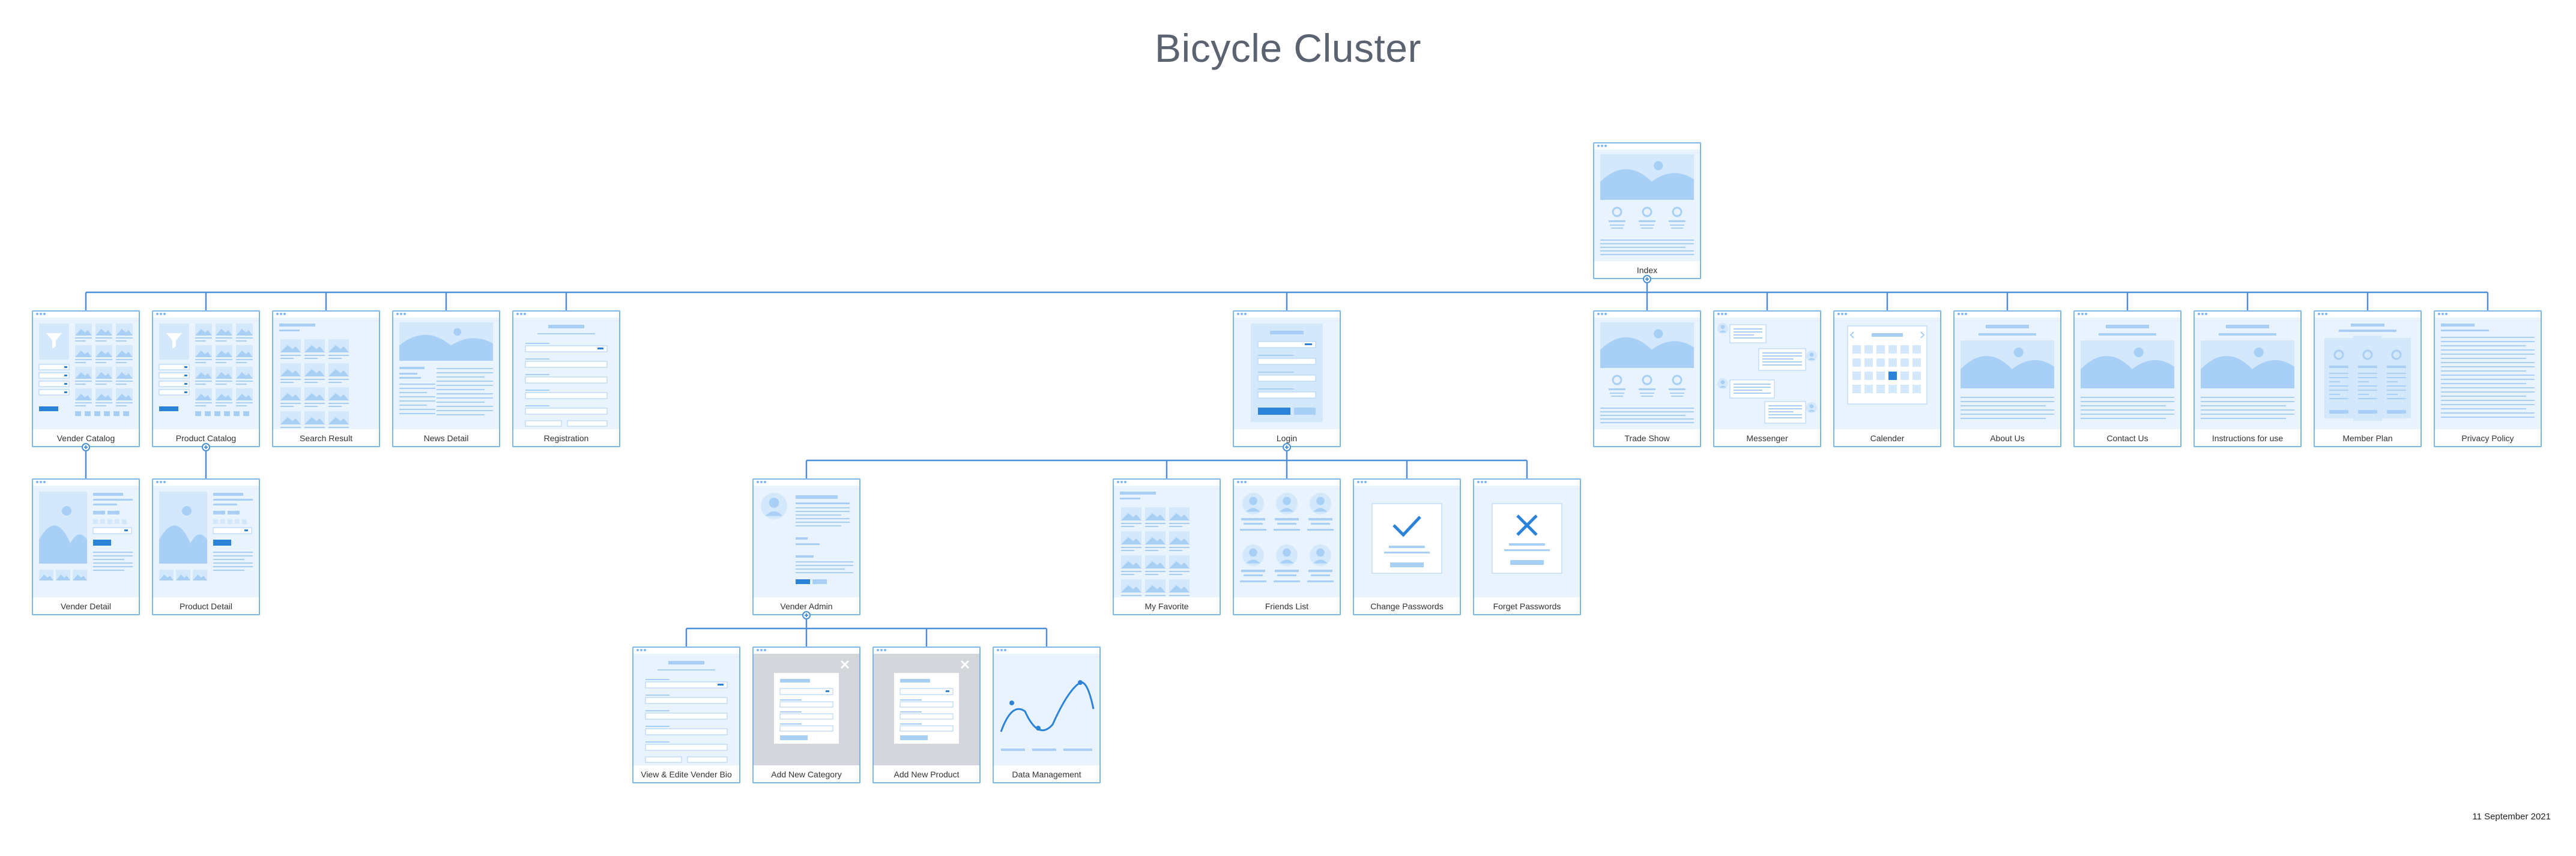 This screenshot has height=856, width=2576. I want to click on page-node-vender-detail: Vender Detail, so click(86, 546).